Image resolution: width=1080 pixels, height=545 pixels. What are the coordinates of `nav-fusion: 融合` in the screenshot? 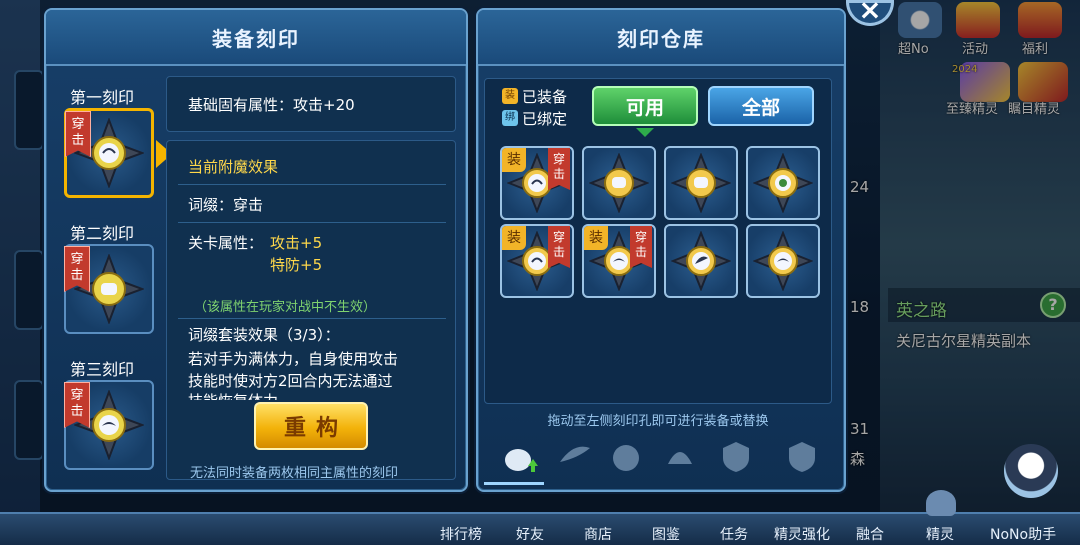 It's located at (870, 534).